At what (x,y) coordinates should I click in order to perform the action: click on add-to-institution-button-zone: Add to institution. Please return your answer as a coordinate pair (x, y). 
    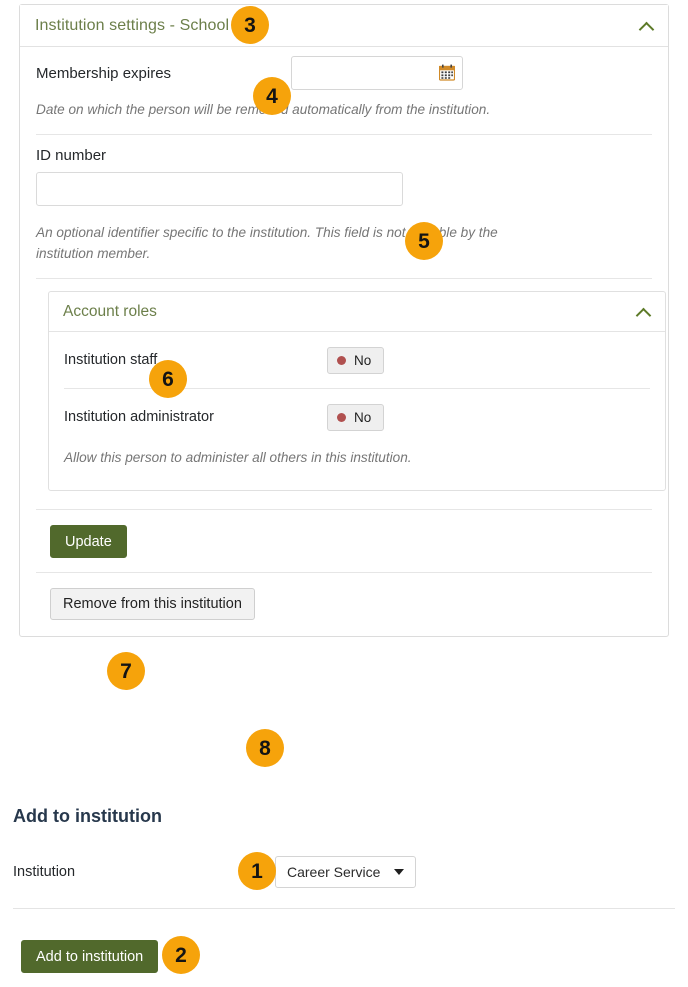
    Looking at the image, I should click on (90, 956).